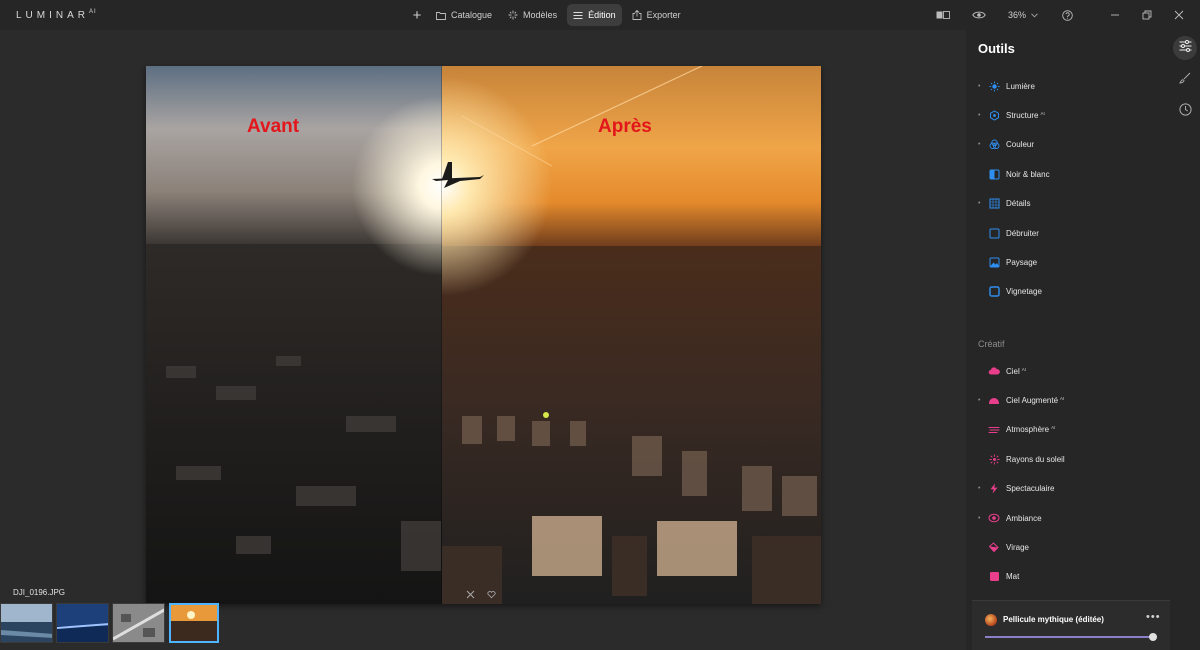  Describe the element at coordinates (273, 126) in the screenshot. I see `before-label: Avant` at that location.